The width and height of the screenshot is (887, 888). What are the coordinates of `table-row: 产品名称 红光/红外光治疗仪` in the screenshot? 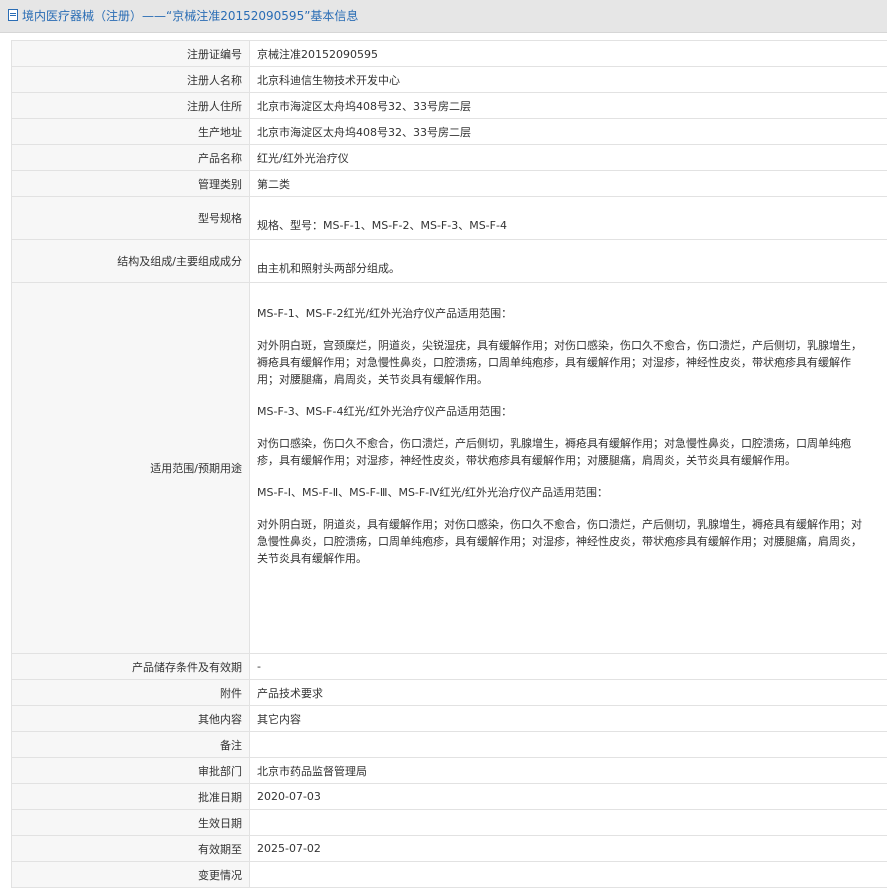 It's located at (449, 158).